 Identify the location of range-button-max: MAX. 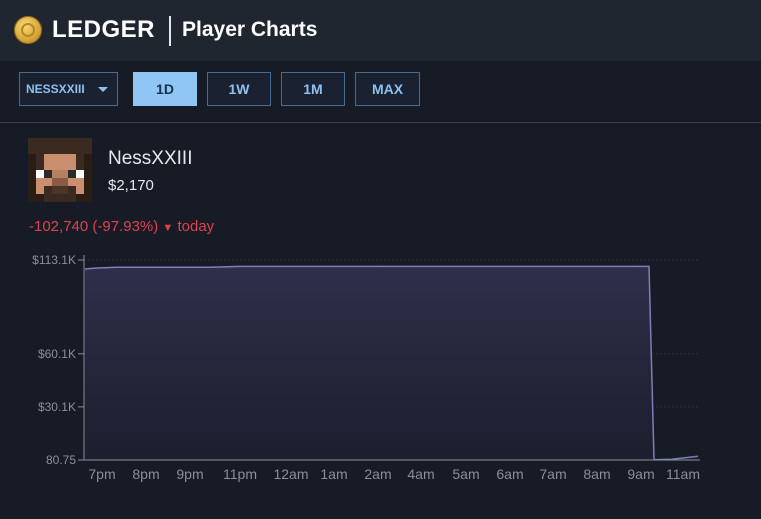
(387, 89).